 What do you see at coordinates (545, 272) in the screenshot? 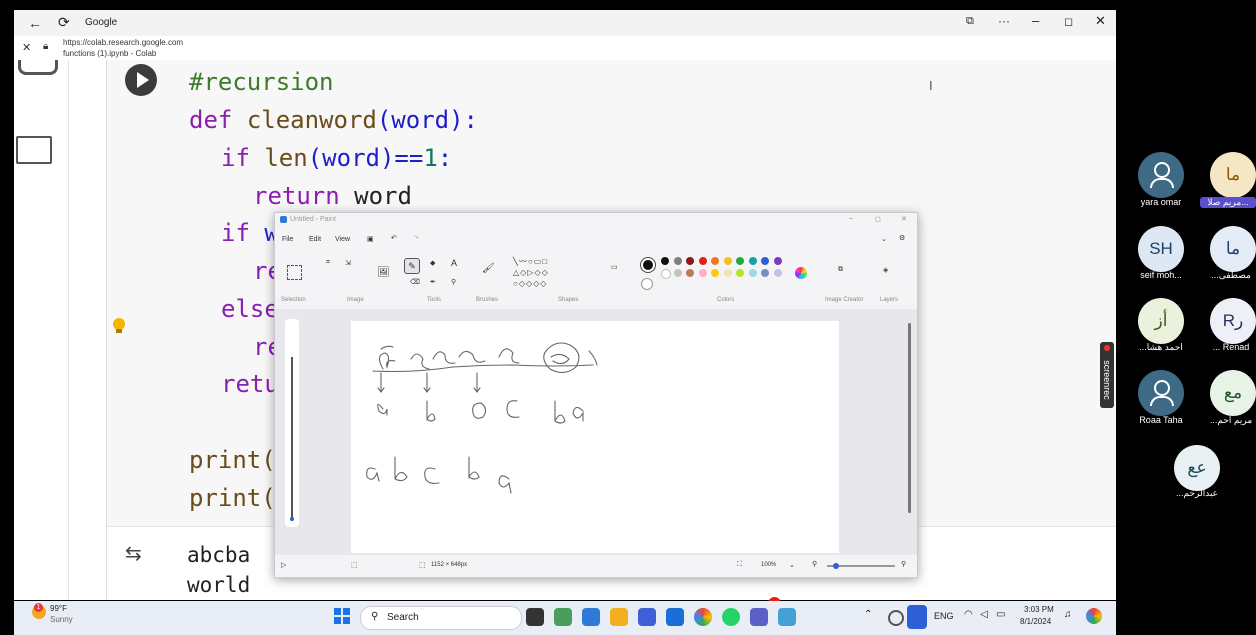
I see `shapes-gallery: ╲〰○▭□ △◇▷◇◇ ○◇◇◇◇` at bounding box center [545, 272].